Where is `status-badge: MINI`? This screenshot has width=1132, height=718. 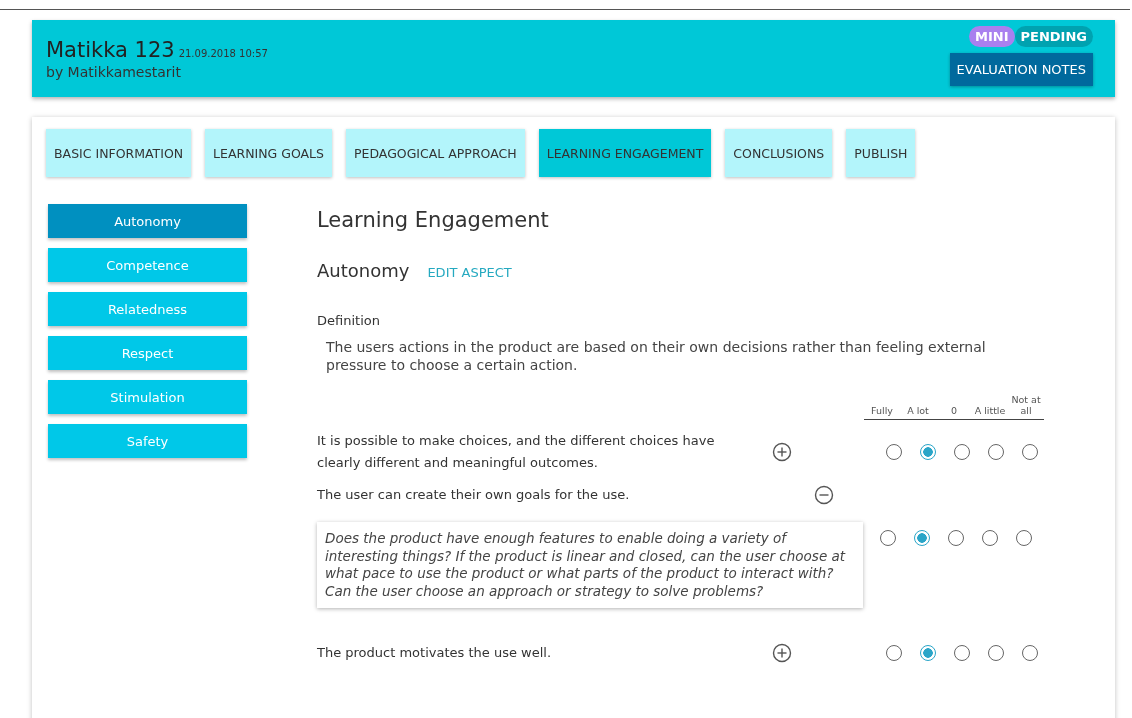
status-badge: MINI is located at coordinates (992, 36).